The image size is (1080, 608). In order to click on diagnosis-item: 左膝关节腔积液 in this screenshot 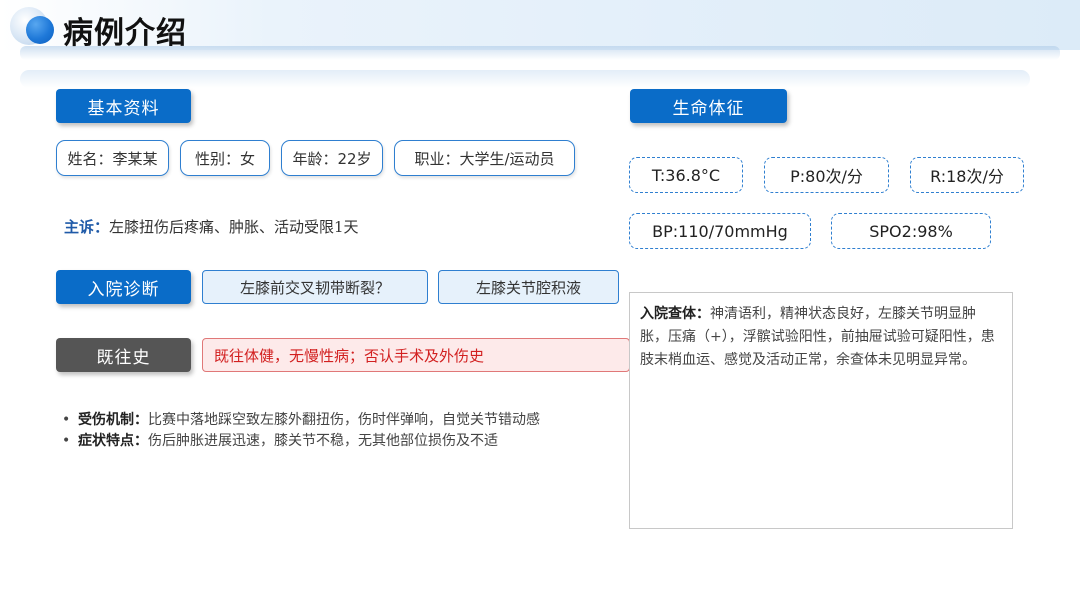, I will do `click(528, 287)`.